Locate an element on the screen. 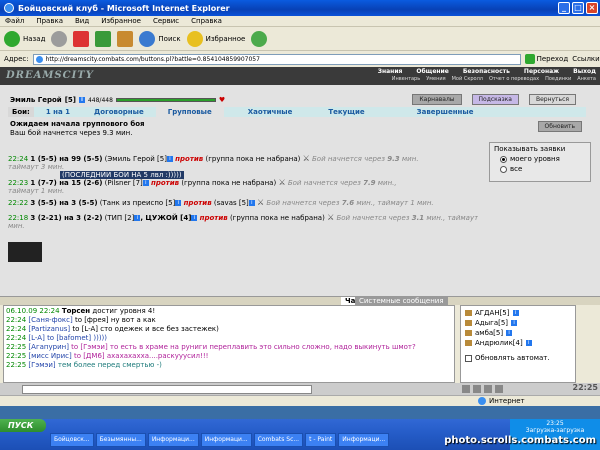 Image resolution: width=600 pixels, height=450 pixels. tab-finished: Завершенные is located at coordinates (431, 112).